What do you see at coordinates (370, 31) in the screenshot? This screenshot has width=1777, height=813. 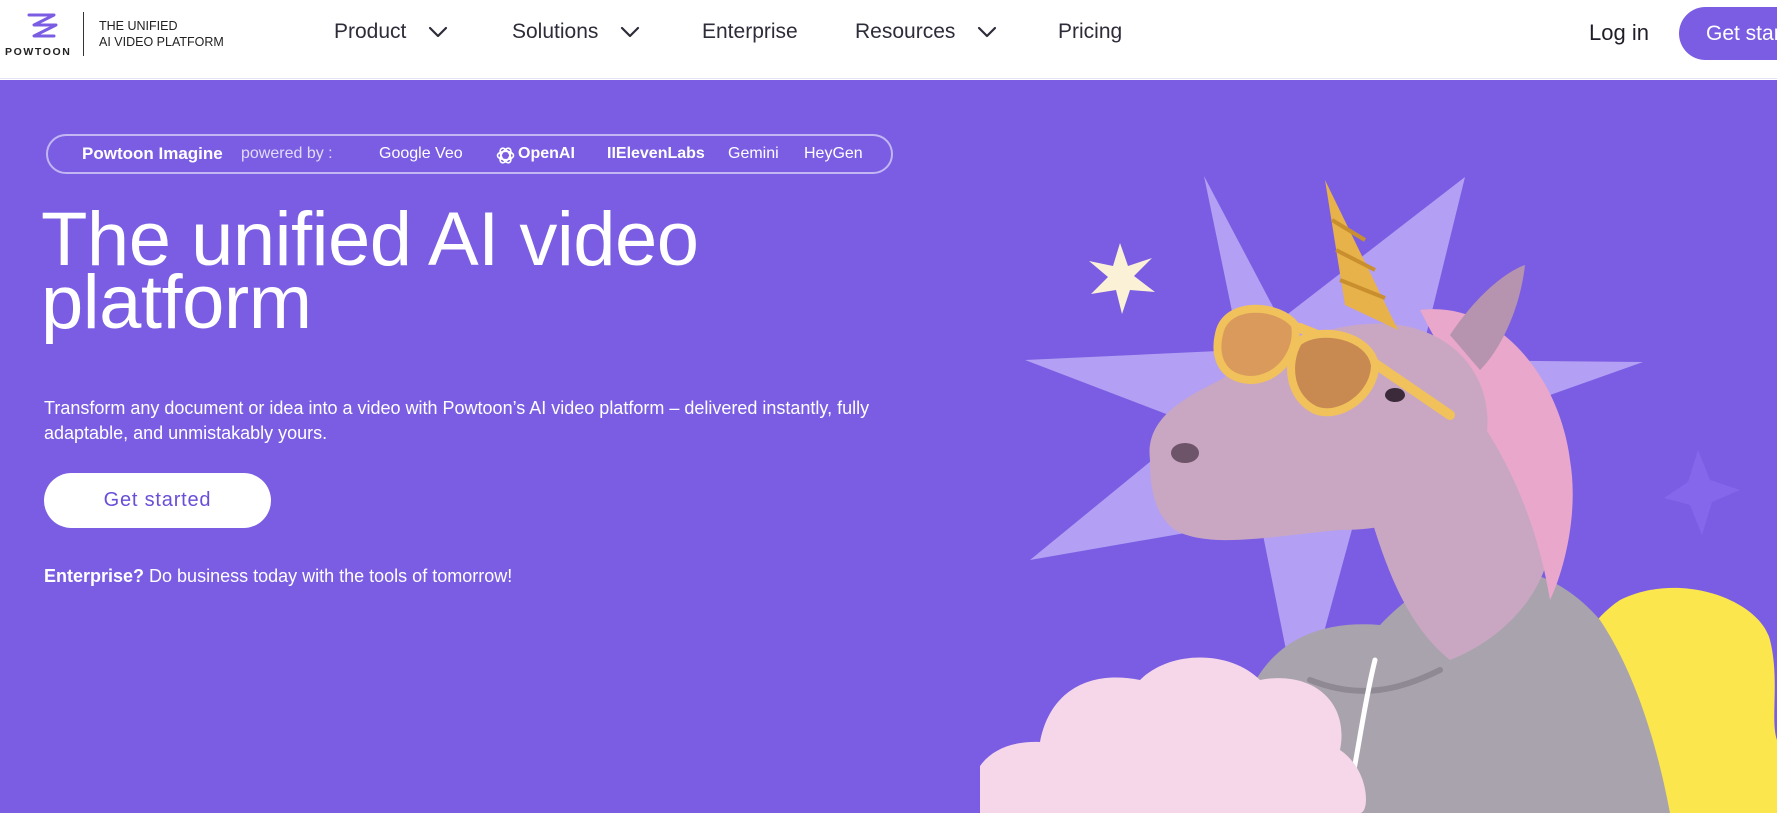 I see `nav-product-label: Product` at bounding box center [370, 31].